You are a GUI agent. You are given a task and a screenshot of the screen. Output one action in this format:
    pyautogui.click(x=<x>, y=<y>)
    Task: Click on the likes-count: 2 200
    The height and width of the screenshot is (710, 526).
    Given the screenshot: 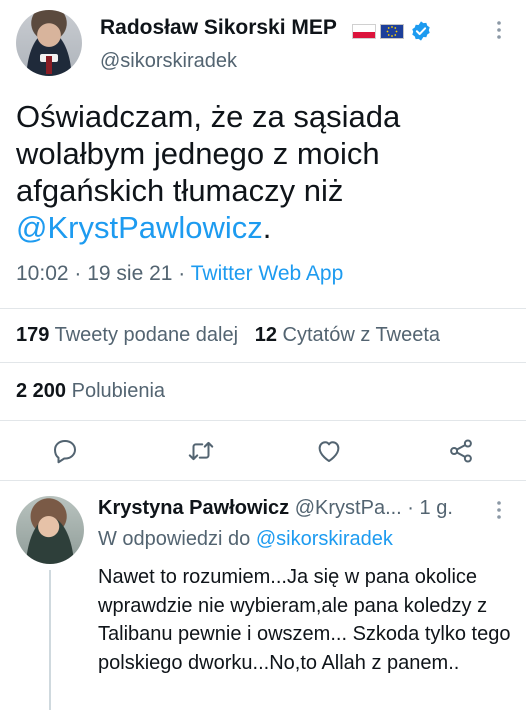 What is the action you would take?
    pyautogui.click(x=41, y=391)
    